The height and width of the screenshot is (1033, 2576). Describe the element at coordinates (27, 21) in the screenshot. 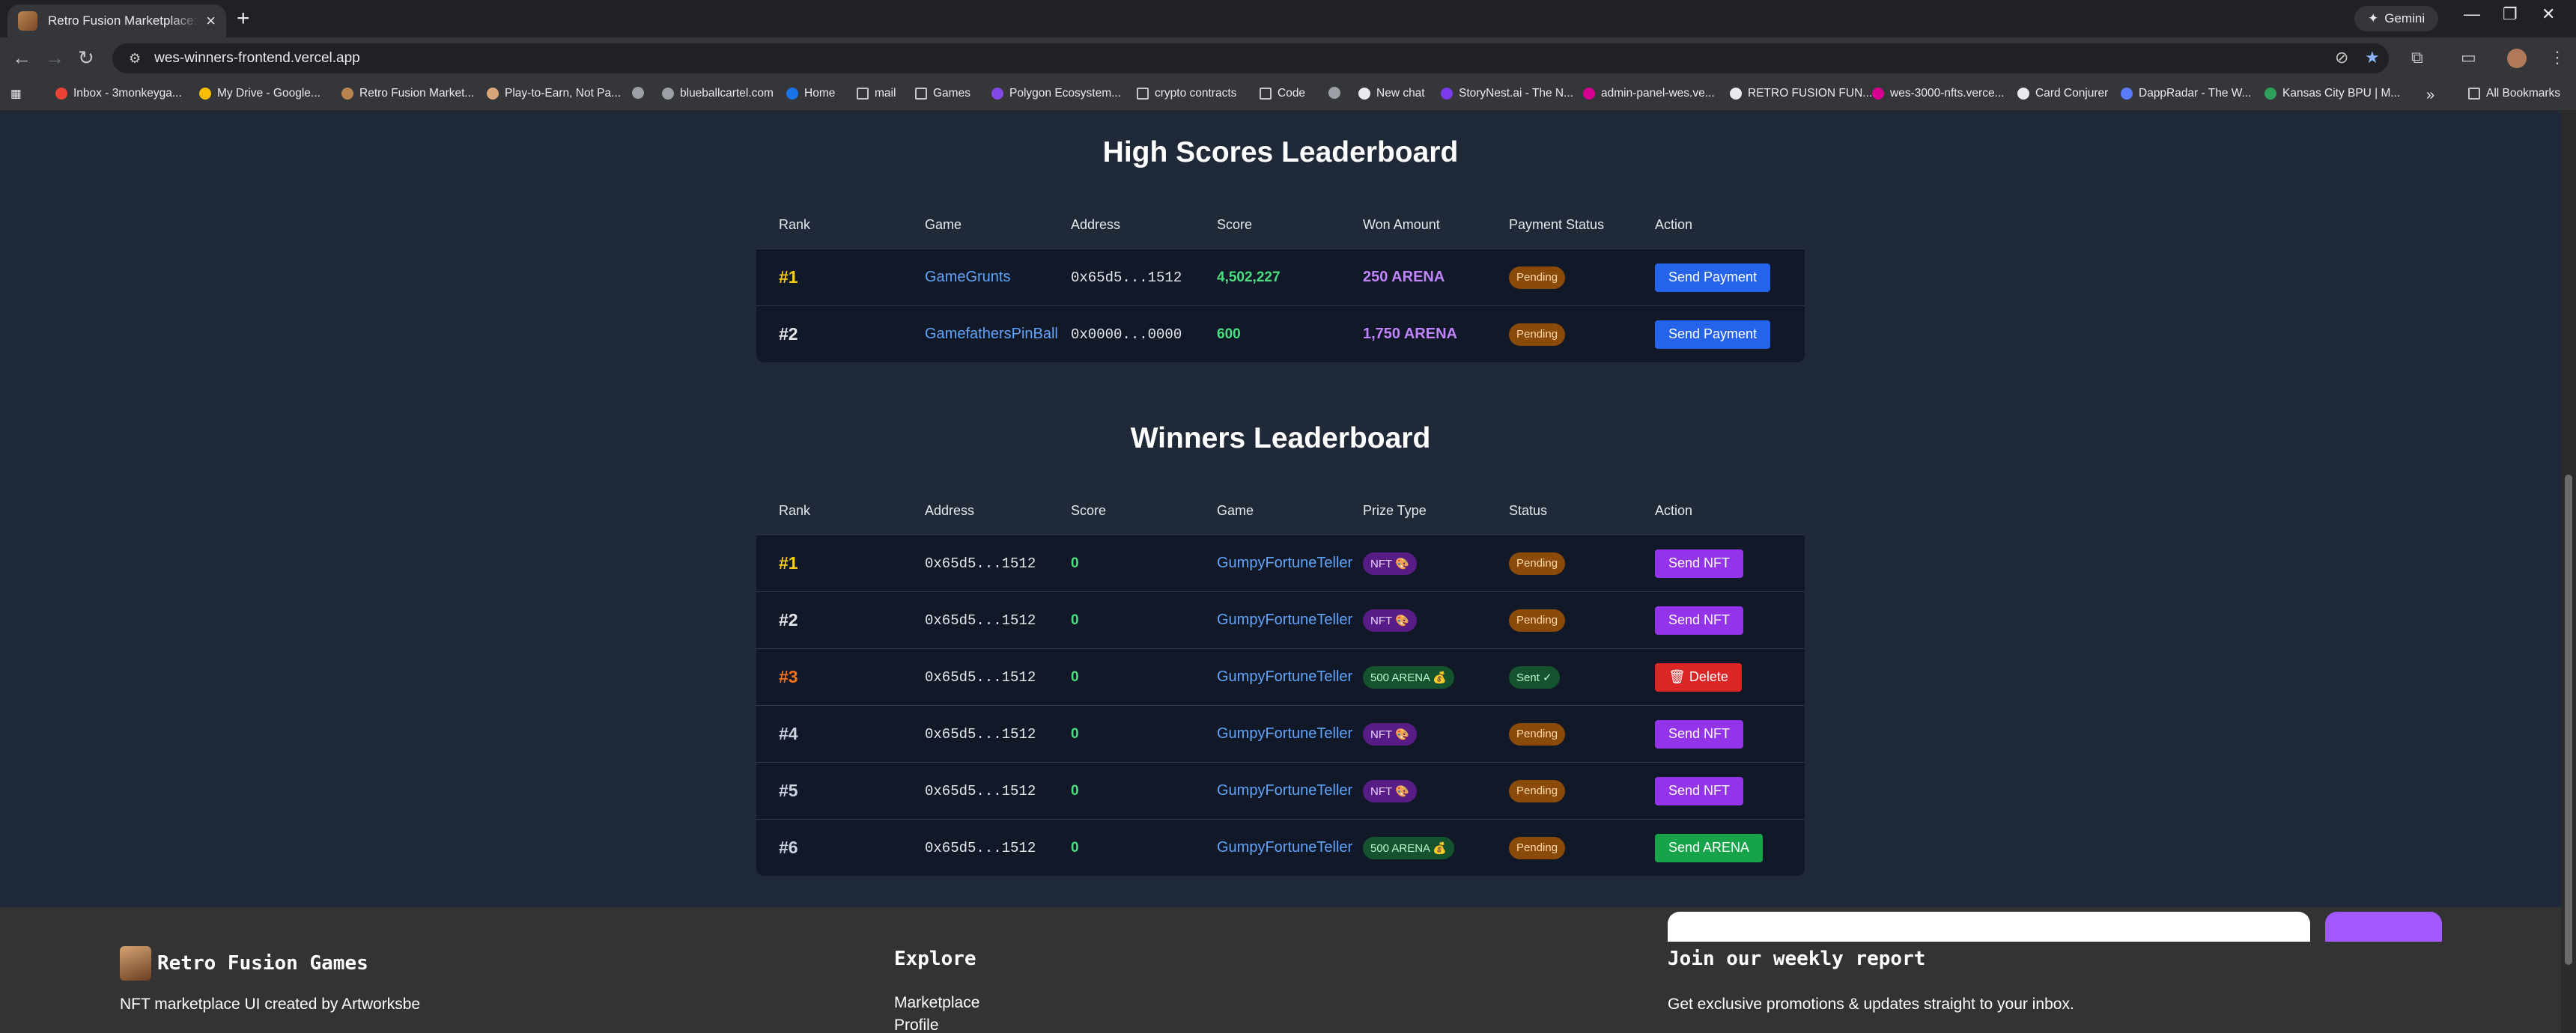

I see `site-favicon-icon` at that location.